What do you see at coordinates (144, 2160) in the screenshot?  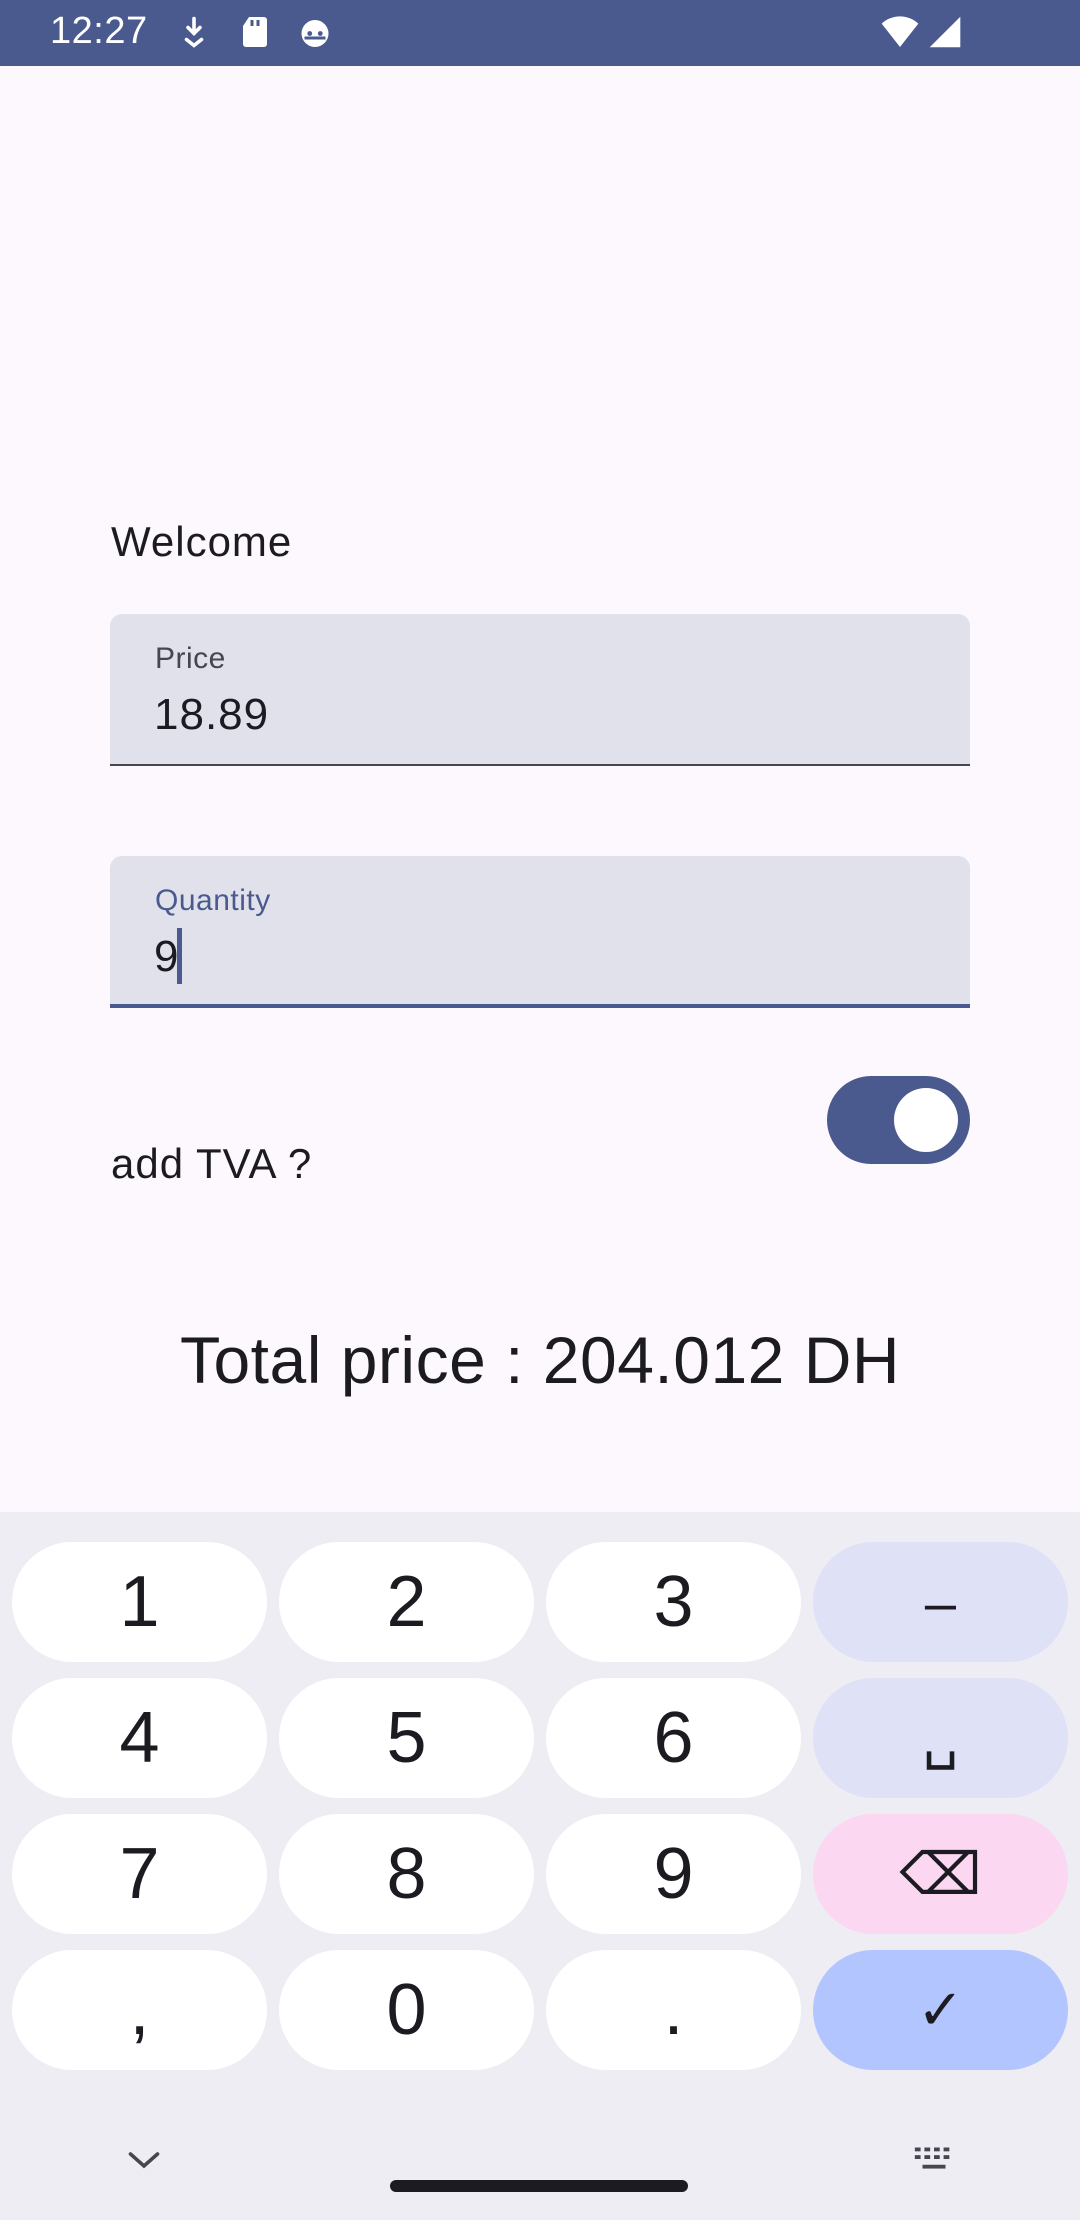 I see `chevron-down-icon` at bounding box center [144, 2160].